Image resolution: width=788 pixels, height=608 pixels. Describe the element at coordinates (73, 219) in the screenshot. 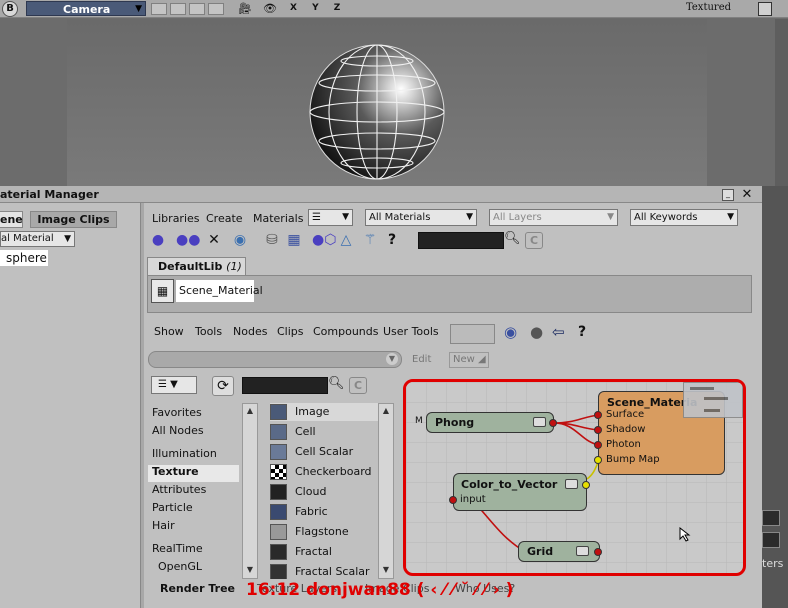

I see `tab-image-clips: Image Clips` at that location.